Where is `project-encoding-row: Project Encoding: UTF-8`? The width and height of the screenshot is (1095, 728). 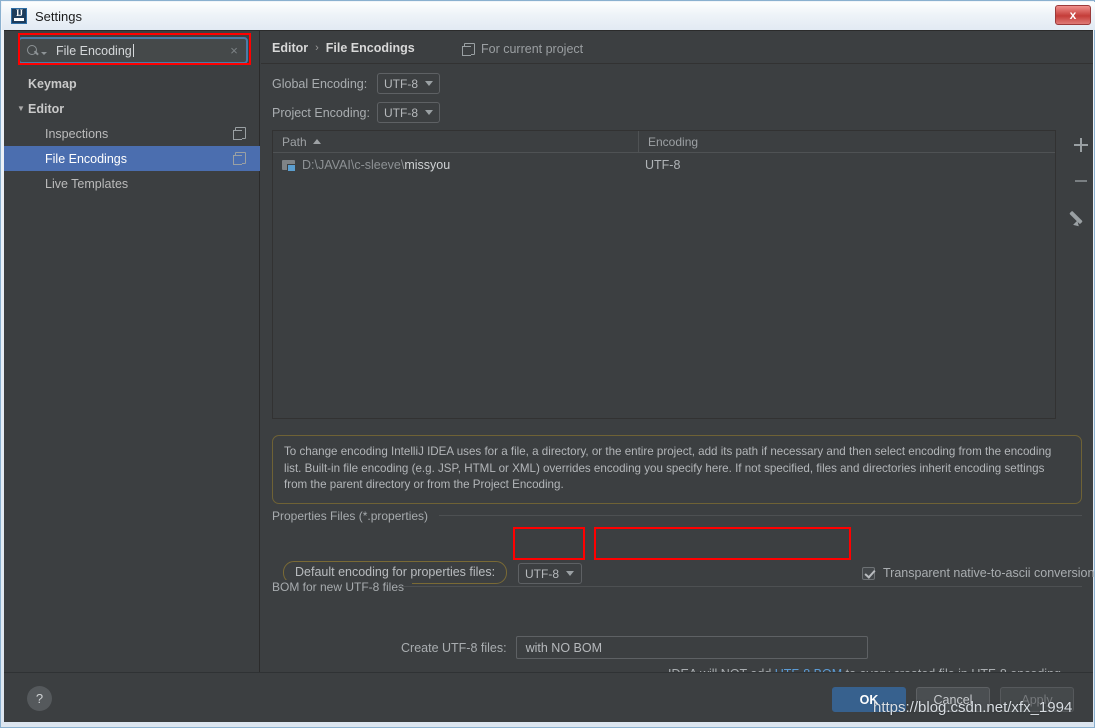
project-encoding-row: Project Encoding: UTF-8 is located at coordinates (356, 112).